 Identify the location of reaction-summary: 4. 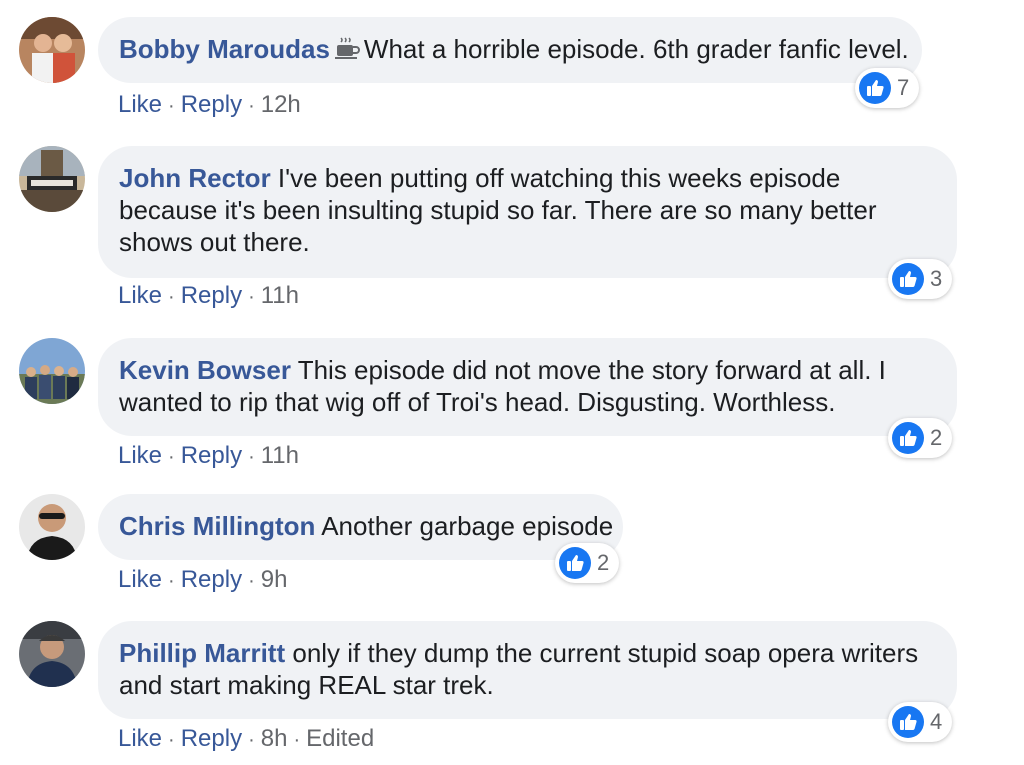
(920, 722).